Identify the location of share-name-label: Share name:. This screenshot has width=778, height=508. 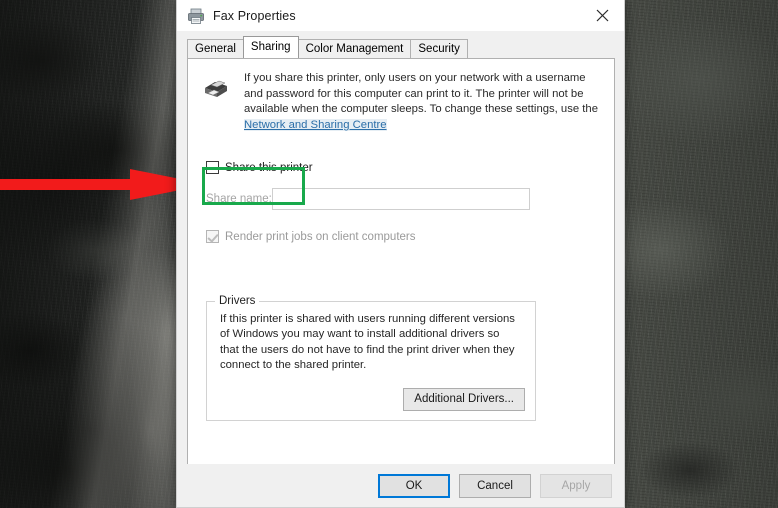
(239, 199).